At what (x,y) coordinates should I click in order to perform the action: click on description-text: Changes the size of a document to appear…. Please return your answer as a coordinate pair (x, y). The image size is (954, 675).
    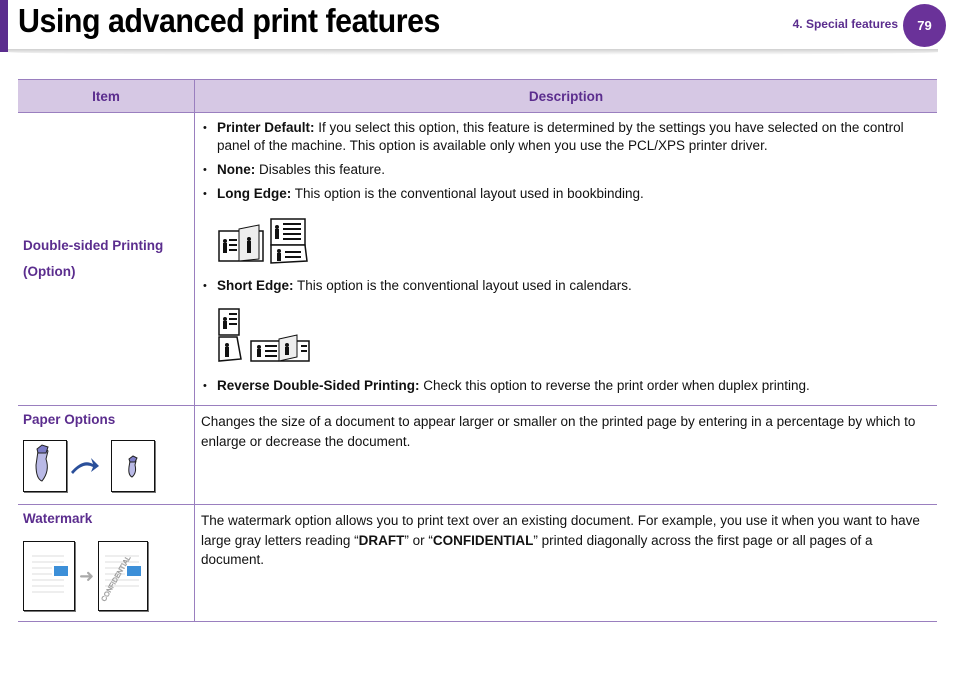
    Looking at the image, I should click on (558, 431).